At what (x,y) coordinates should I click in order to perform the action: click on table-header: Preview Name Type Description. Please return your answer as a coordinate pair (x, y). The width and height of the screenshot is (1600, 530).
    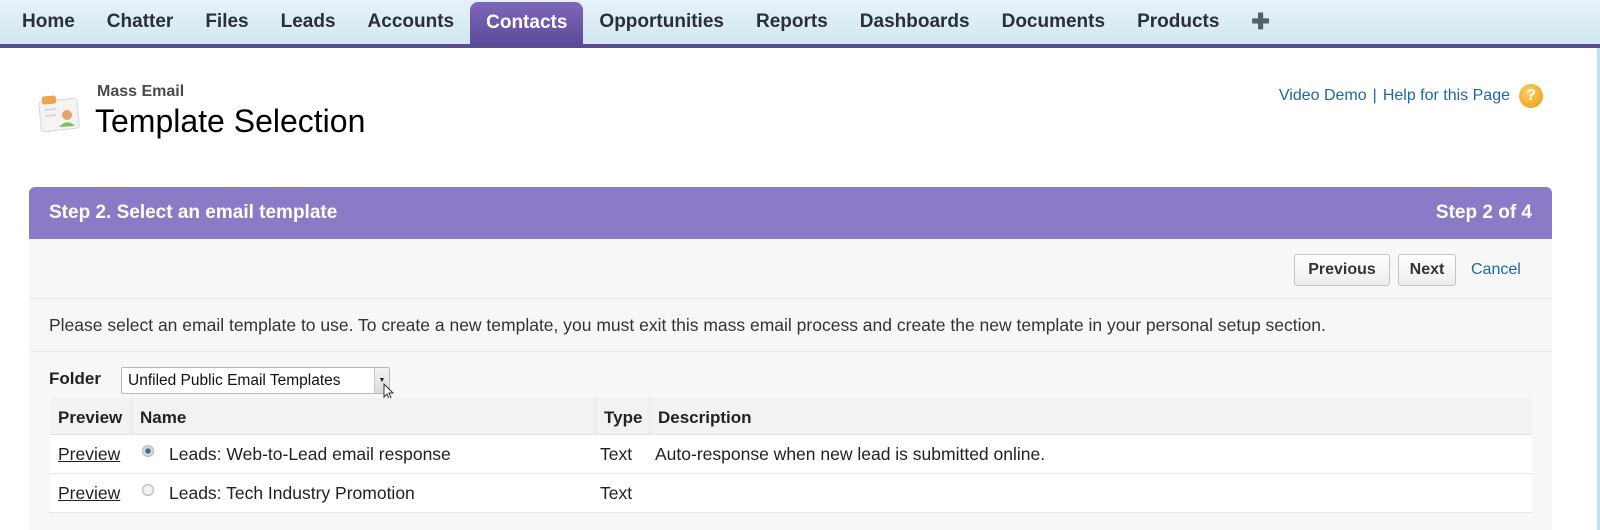
    Looking at the image, I should click on (791, 416).